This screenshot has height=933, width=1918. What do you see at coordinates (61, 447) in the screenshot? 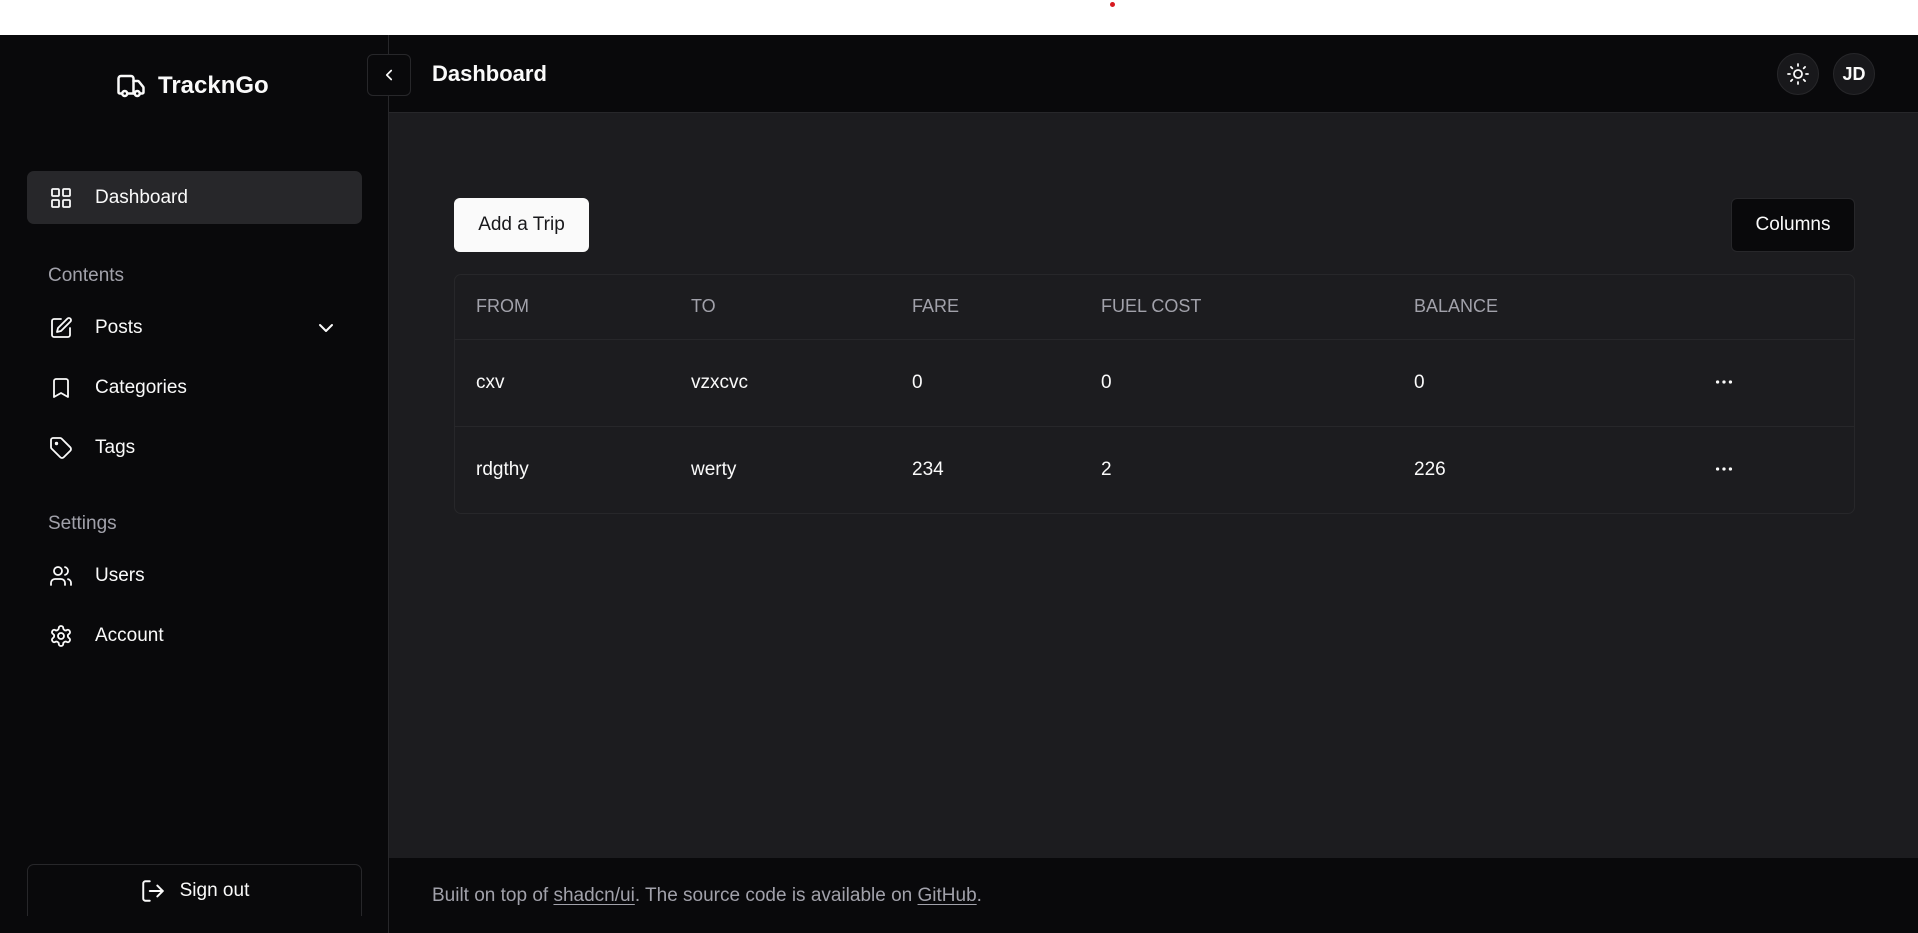
I see `tag-icon` at bounding box center [61, 447].